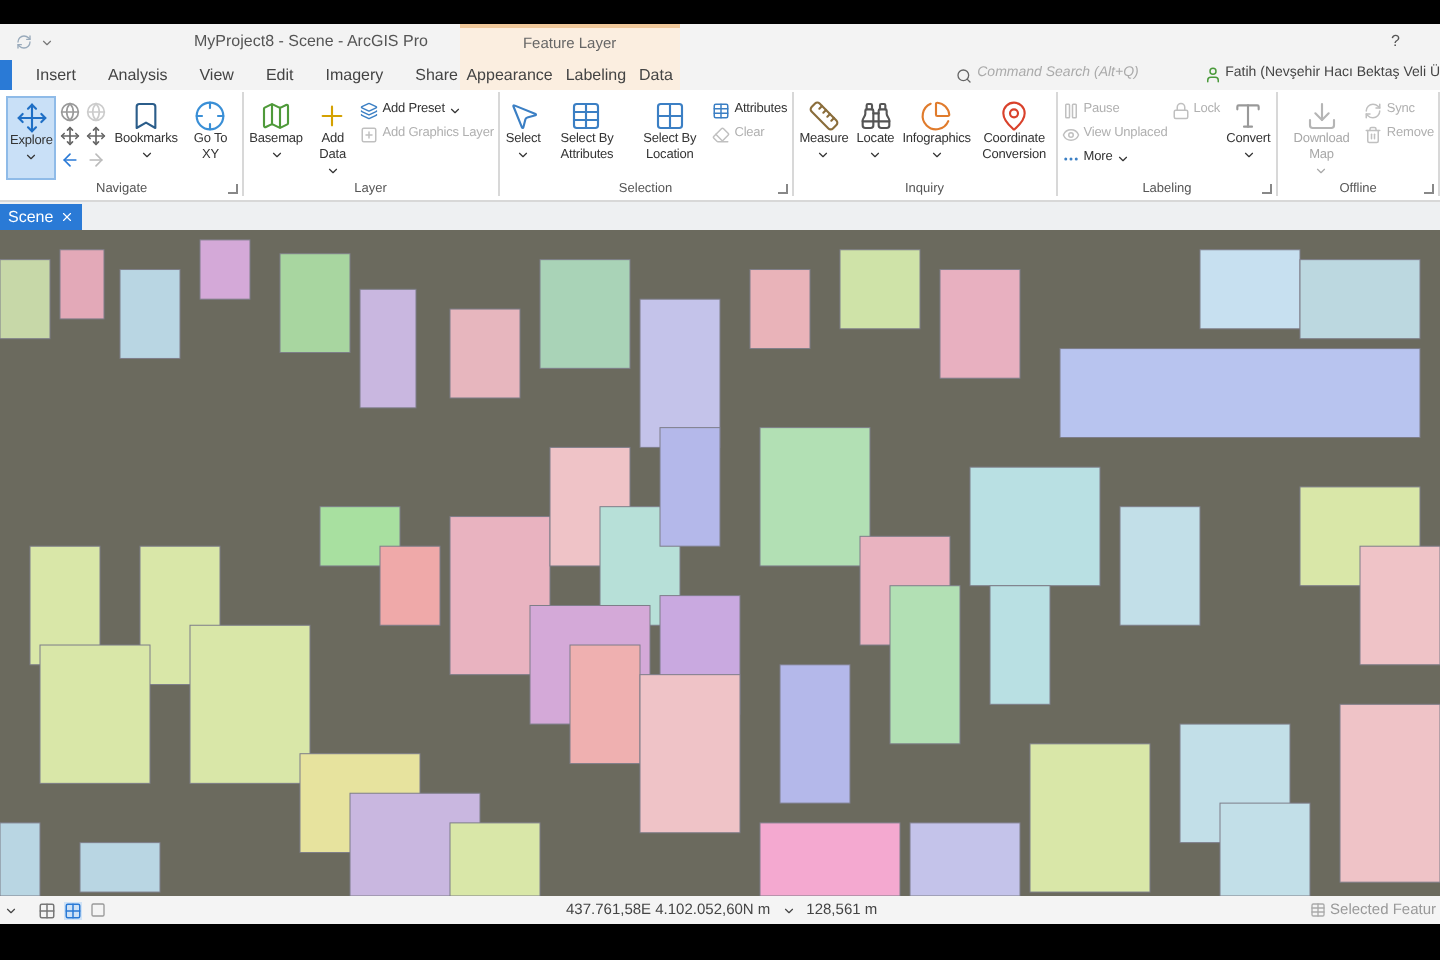 The image size is (1440, 960). I want to click on ribbon-tab: Edit, so click(279, 75).